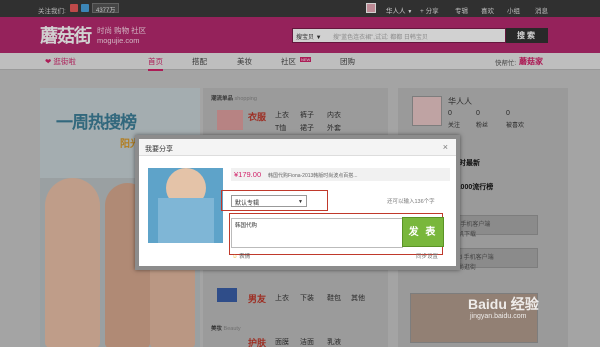 The image size is (600, 347). I want to click on product-price: ¥179.00, so click(248, 174).